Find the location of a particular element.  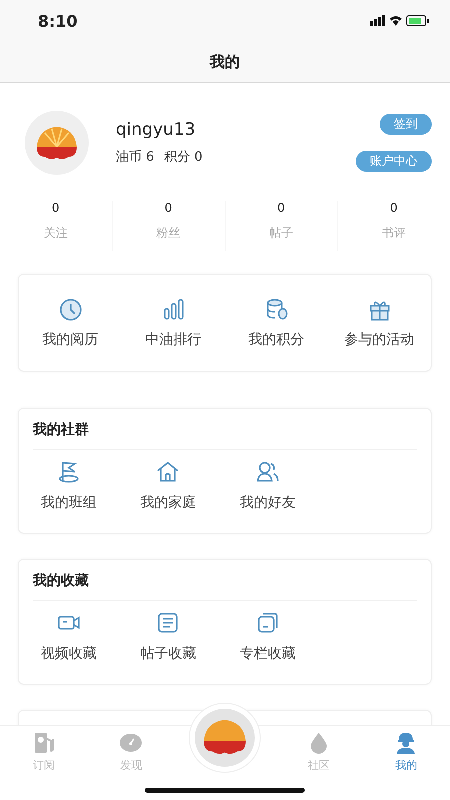

stacked-pages-icon is located at coordinates (268, 623).